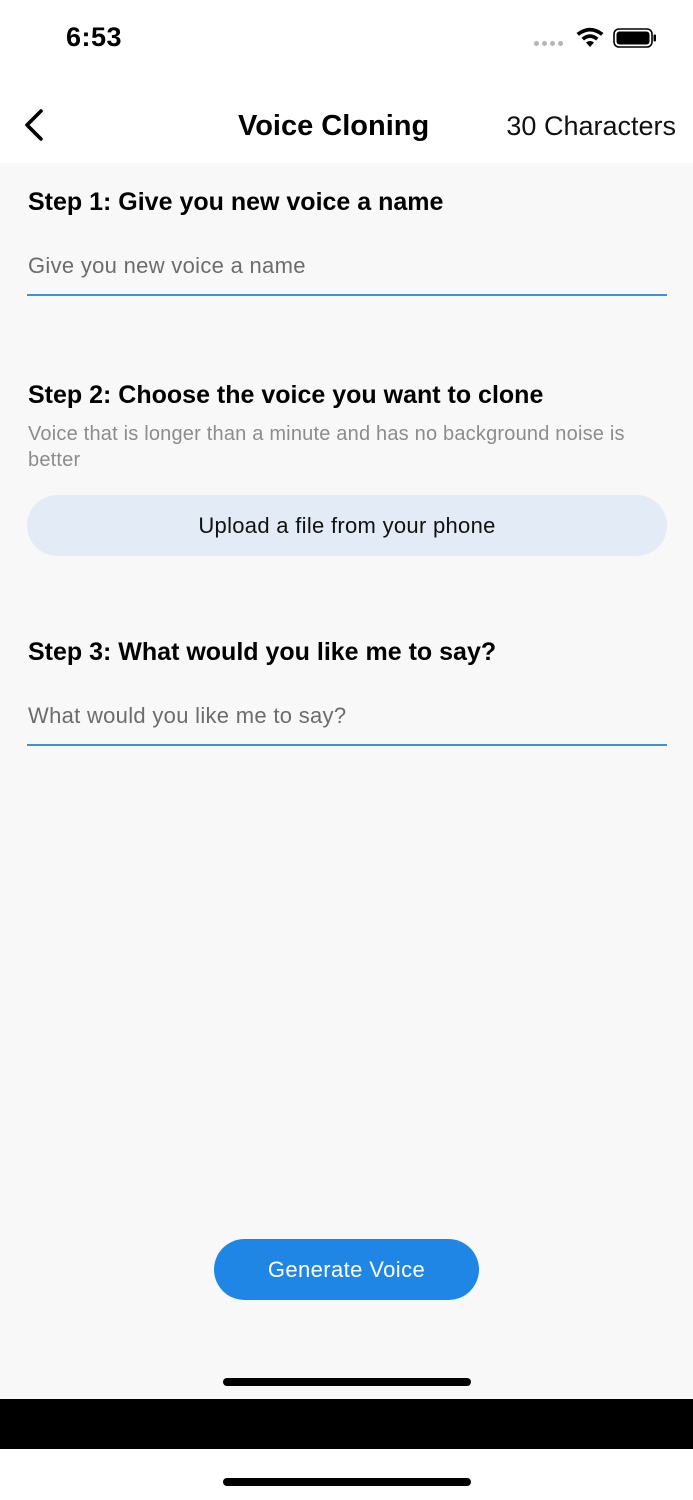 Image resolution: width=693 pixels, height=1500 pixels. What do you see at coordinates (591, 126) in the screenshot?
I see `character-count: 30 Characters` at bounding box center [591, 126].